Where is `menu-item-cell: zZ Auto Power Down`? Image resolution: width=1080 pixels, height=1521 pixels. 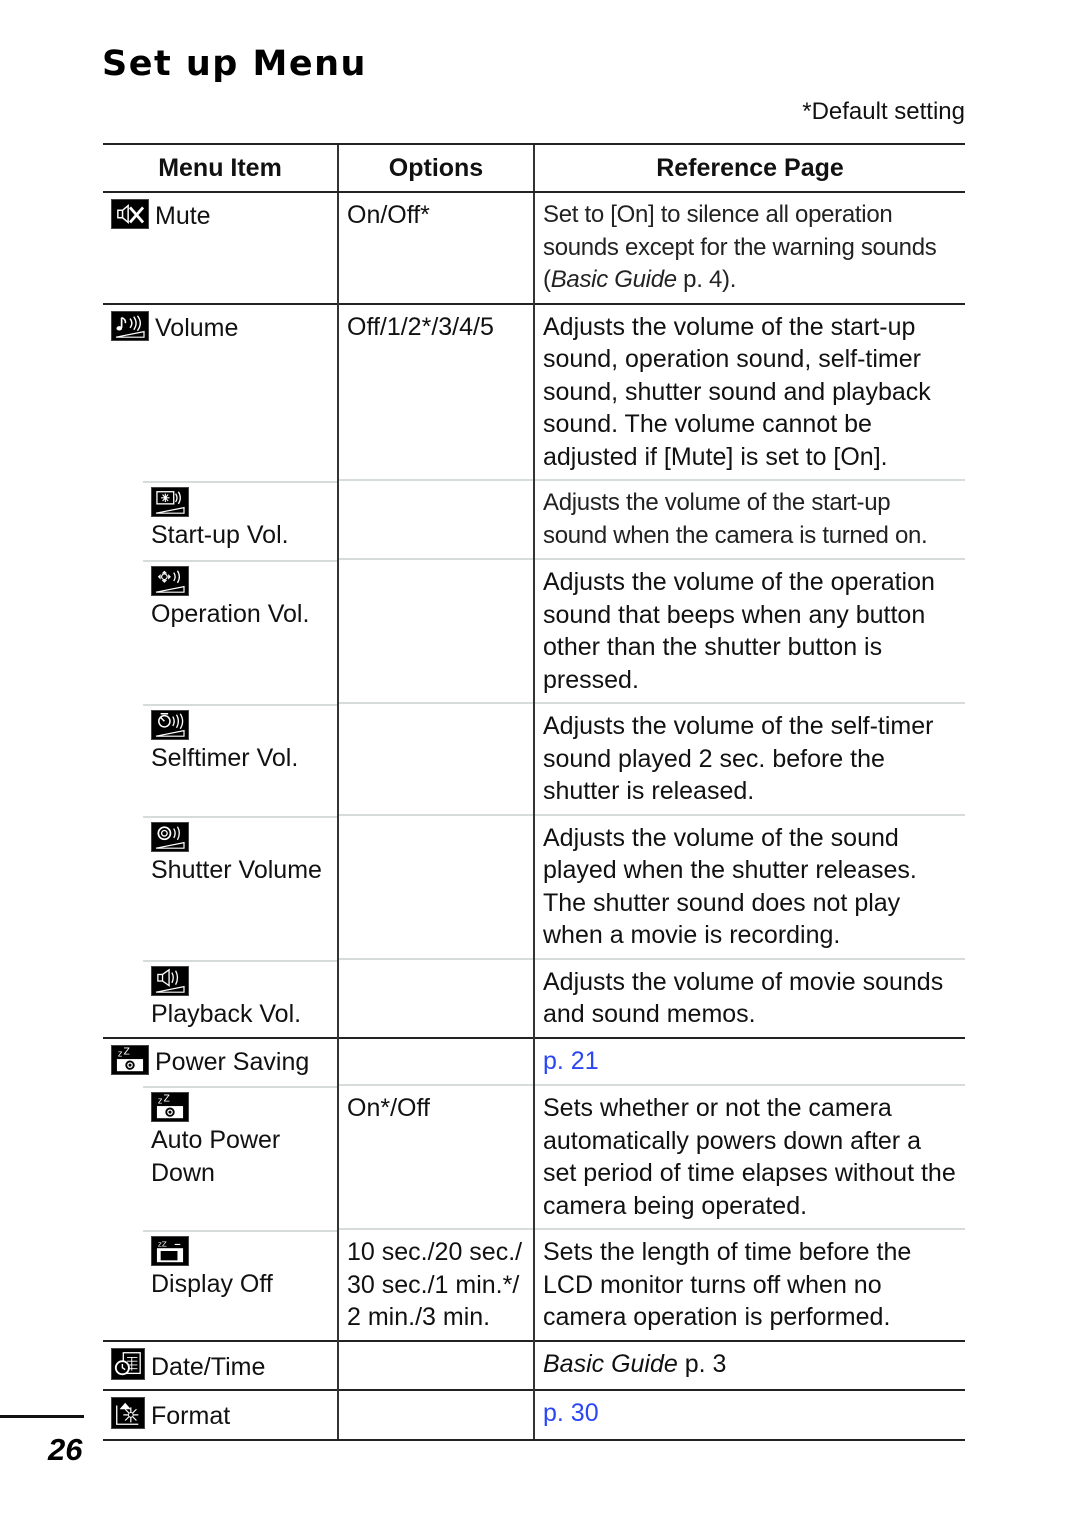
menu-item-cell: zZ Auto Power Down is located at coordinates (220, 1157).